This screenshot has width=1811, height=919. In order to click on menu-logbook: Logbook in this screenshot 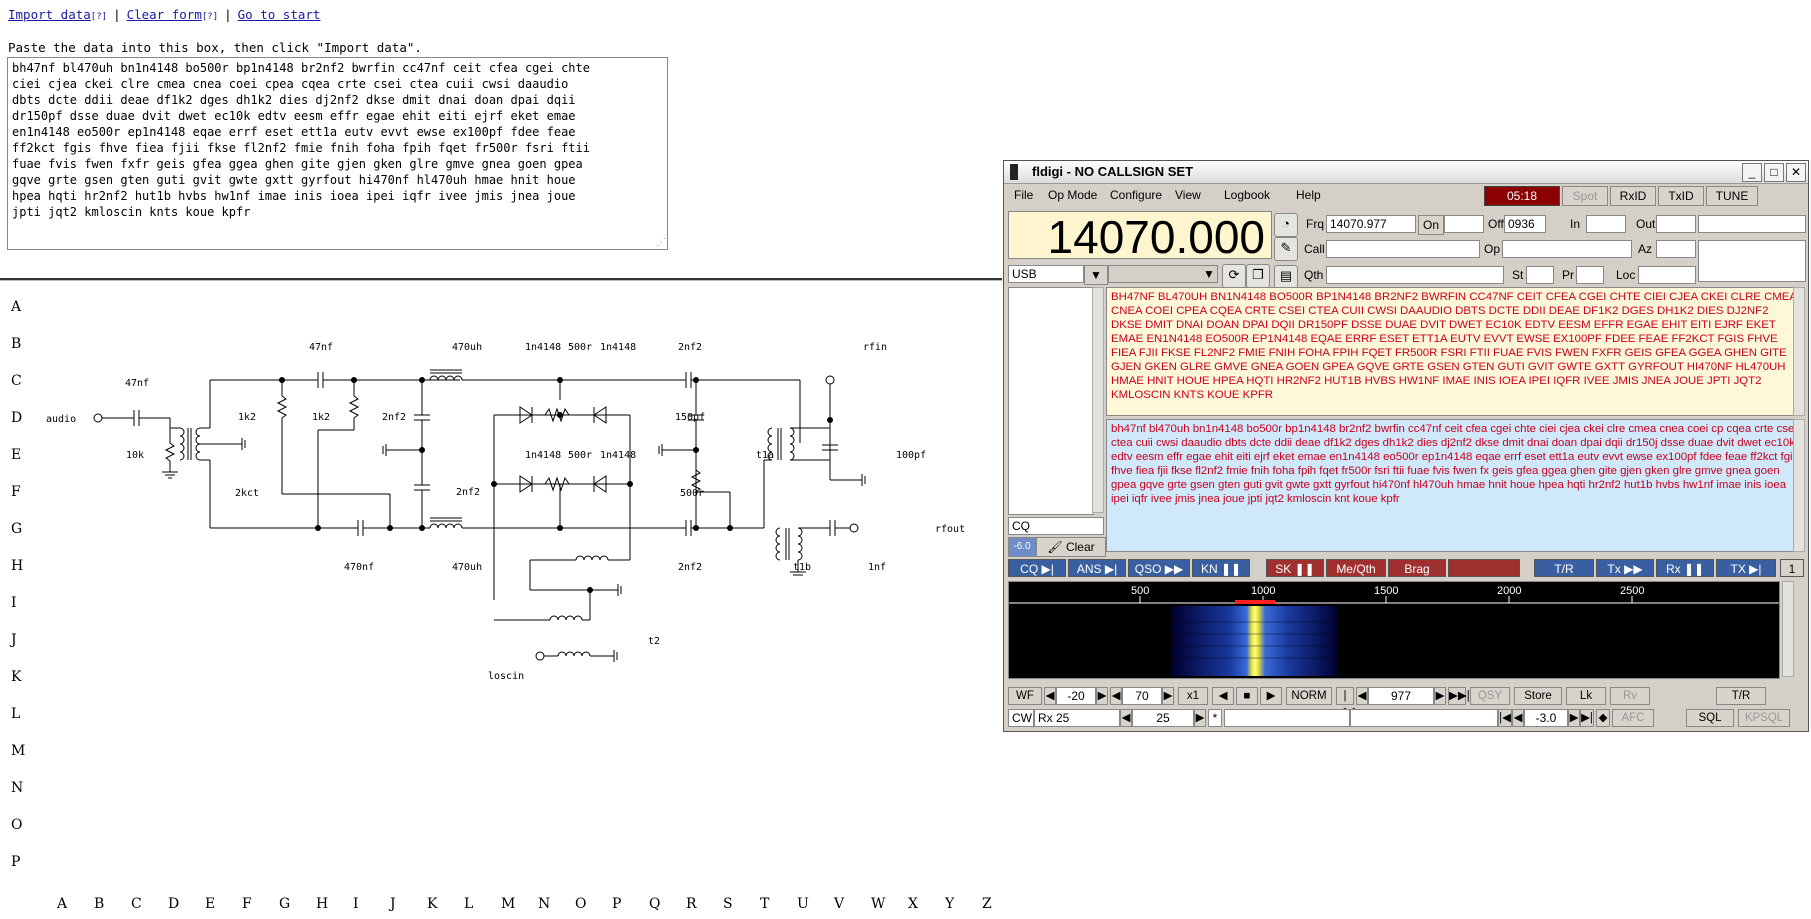, I will do `click(1247, 195)`.